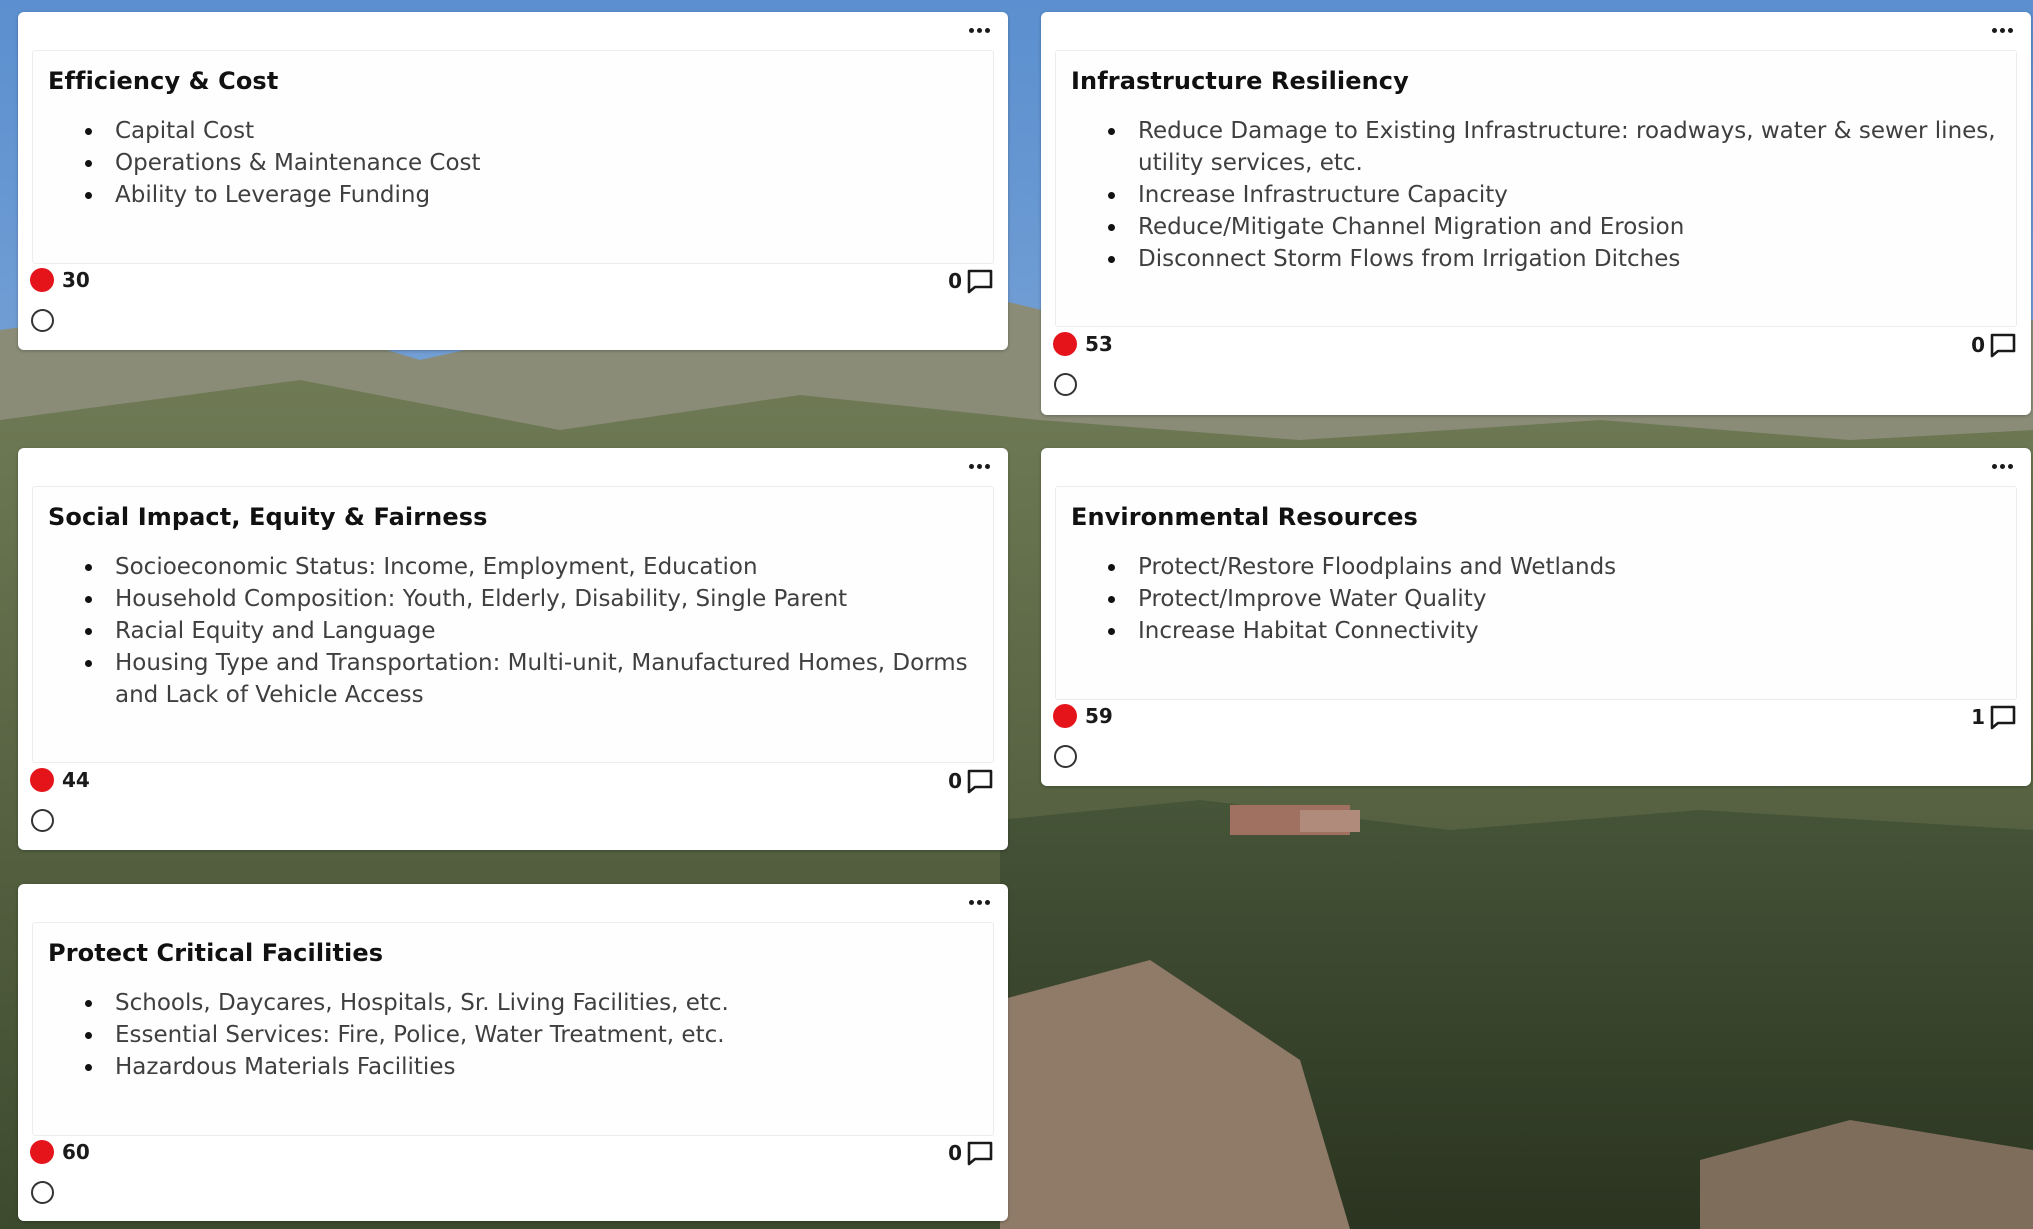 This screenshot has height=1229, width=2033. Describe the element at coordinates (1099, 716) in the screenshot. I see `vote-count-value: 59` at that location.